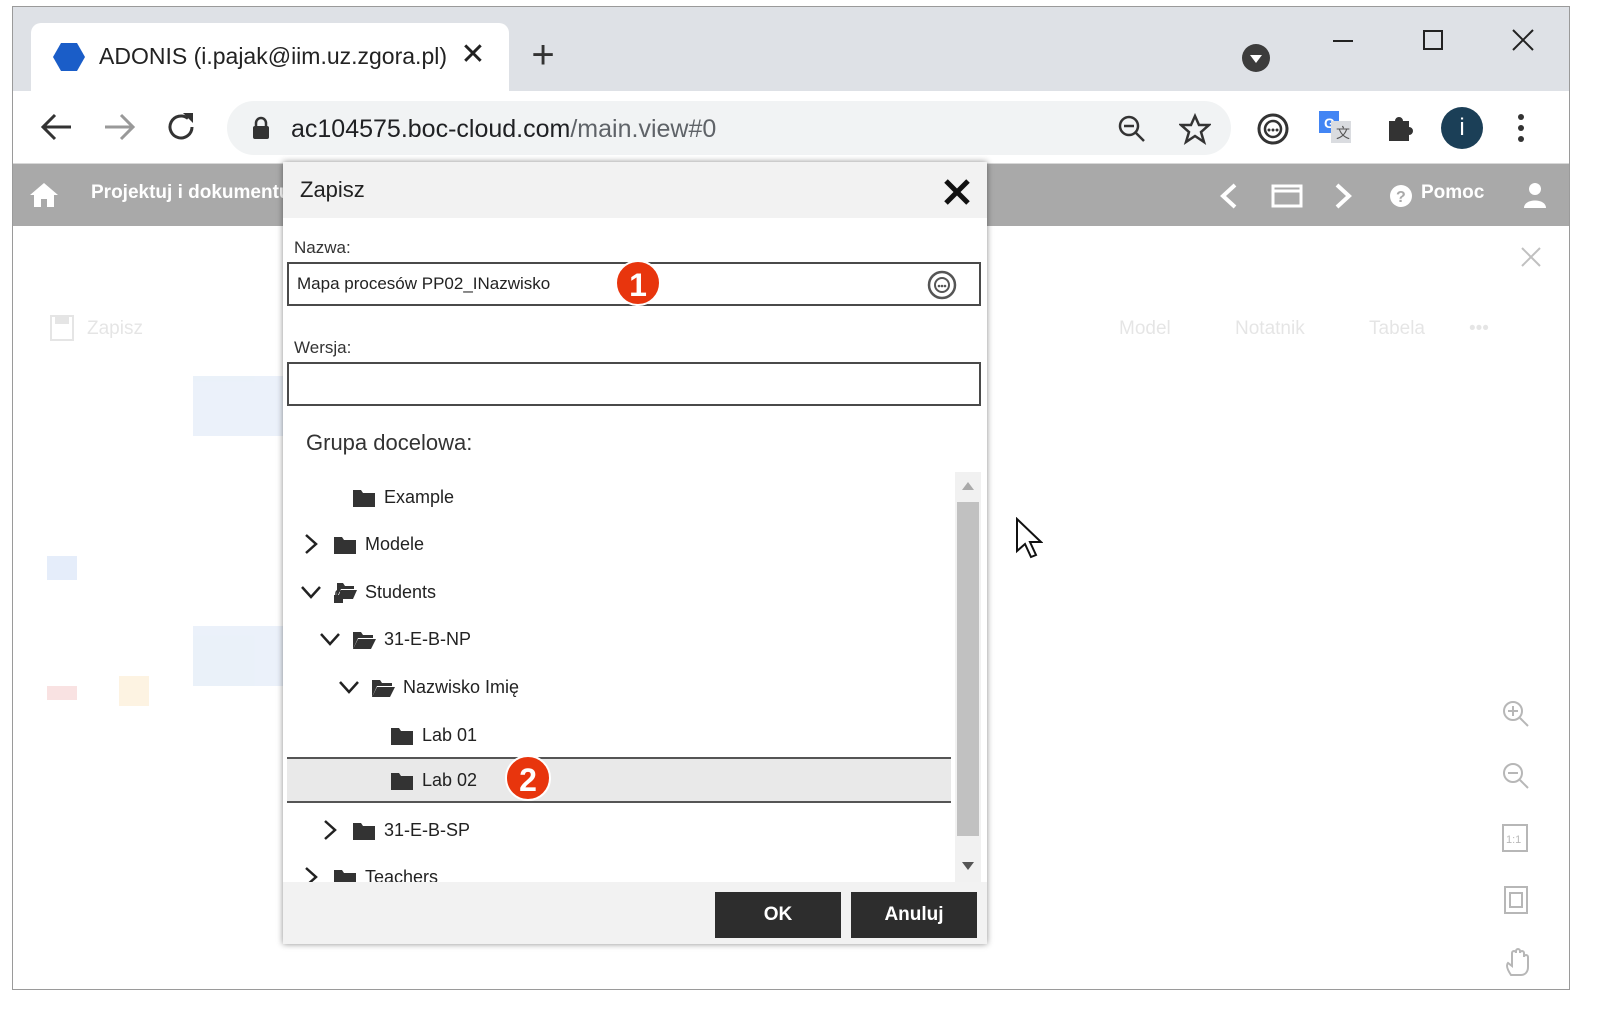 The width and height of the screenshot is (1603, 1010). I want to click on tree-item: 31-E-B-SP, so click(619, 830).